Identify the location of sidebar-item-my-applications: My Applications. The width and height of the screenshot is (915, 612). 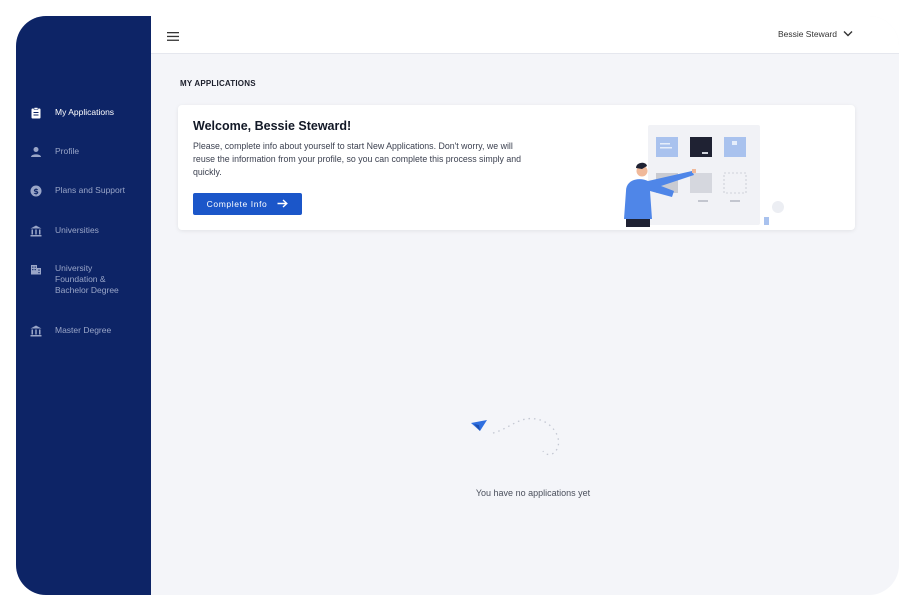
(81, 113).